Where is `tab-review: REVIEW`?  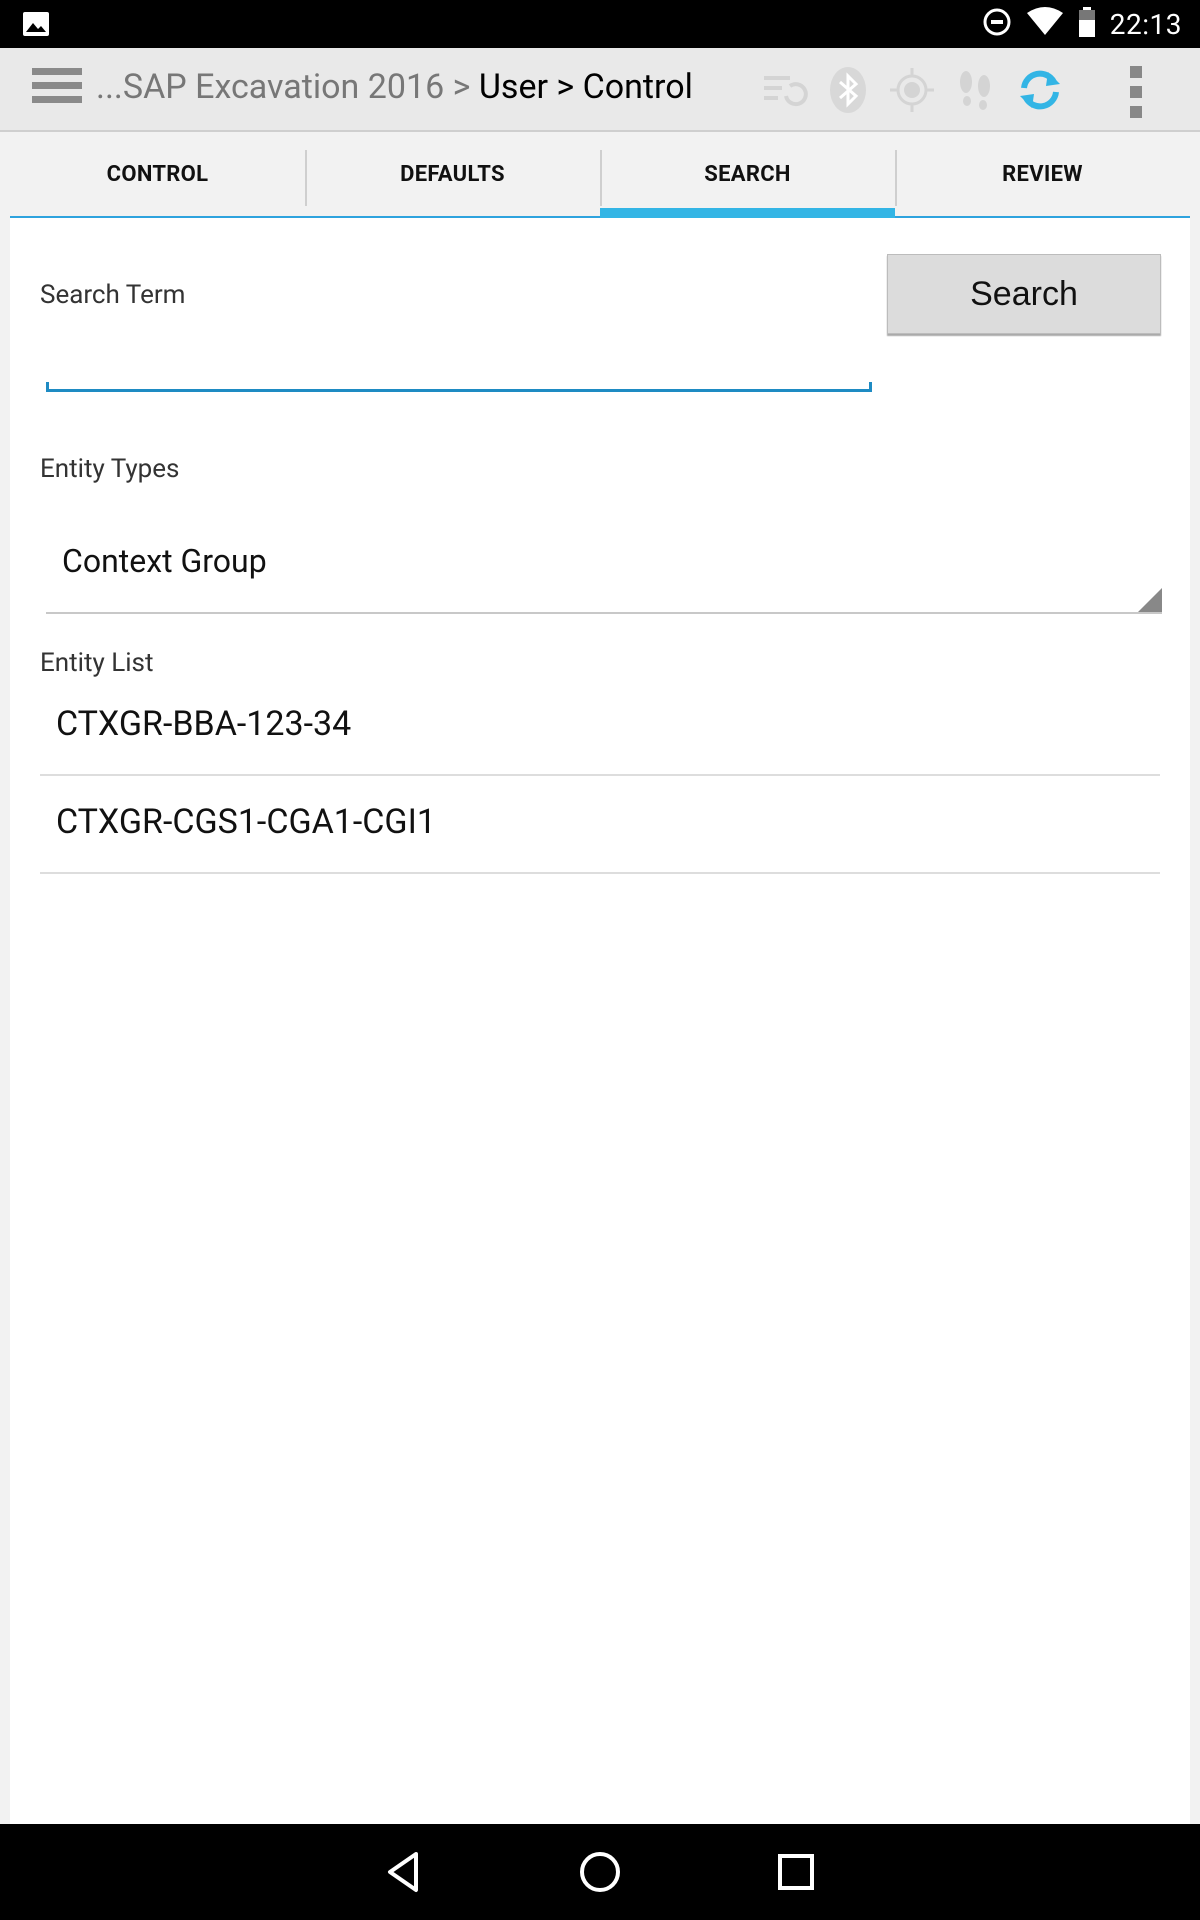 tab-review: REVIEW is located at coordinates (1042, 174).